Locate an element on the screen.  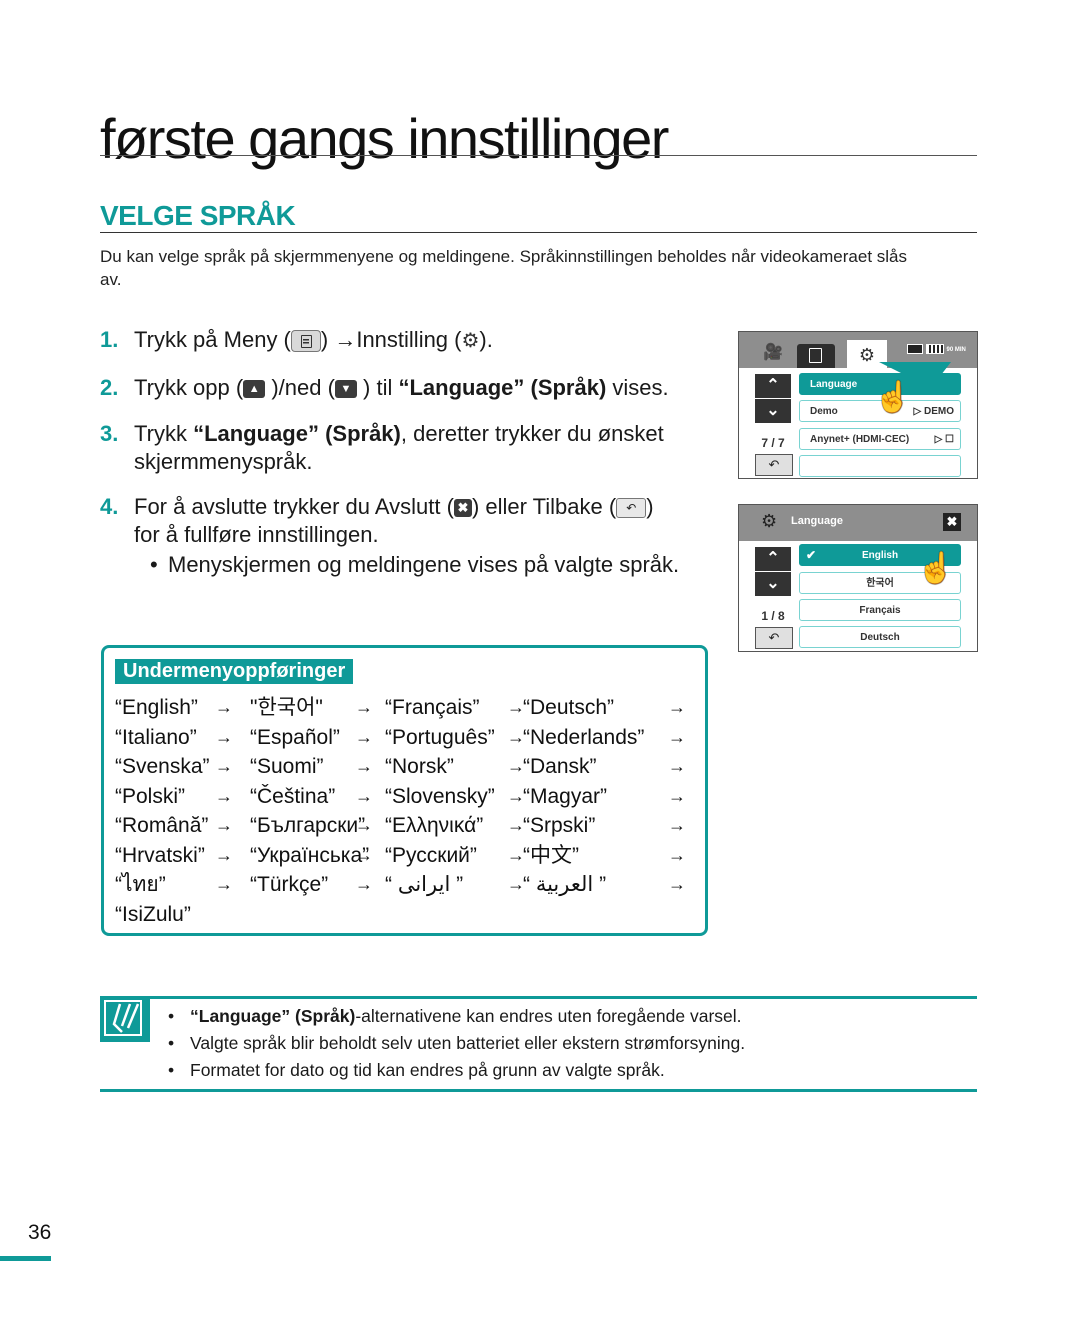
language-entry: “Slovensky” is located at coordinates (440, 796).